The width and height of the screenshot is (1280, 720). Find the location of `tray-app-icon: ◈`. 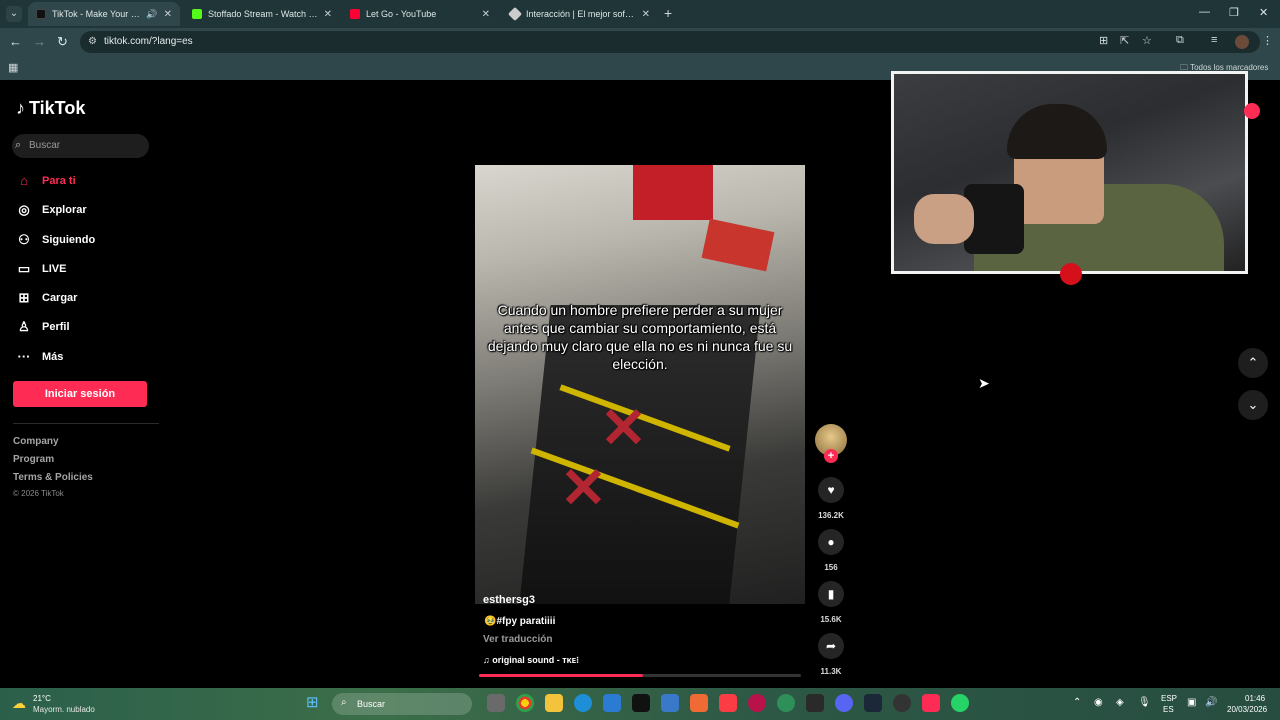

tray-app-icon: ◈ is located at coordinates (1120, 702).